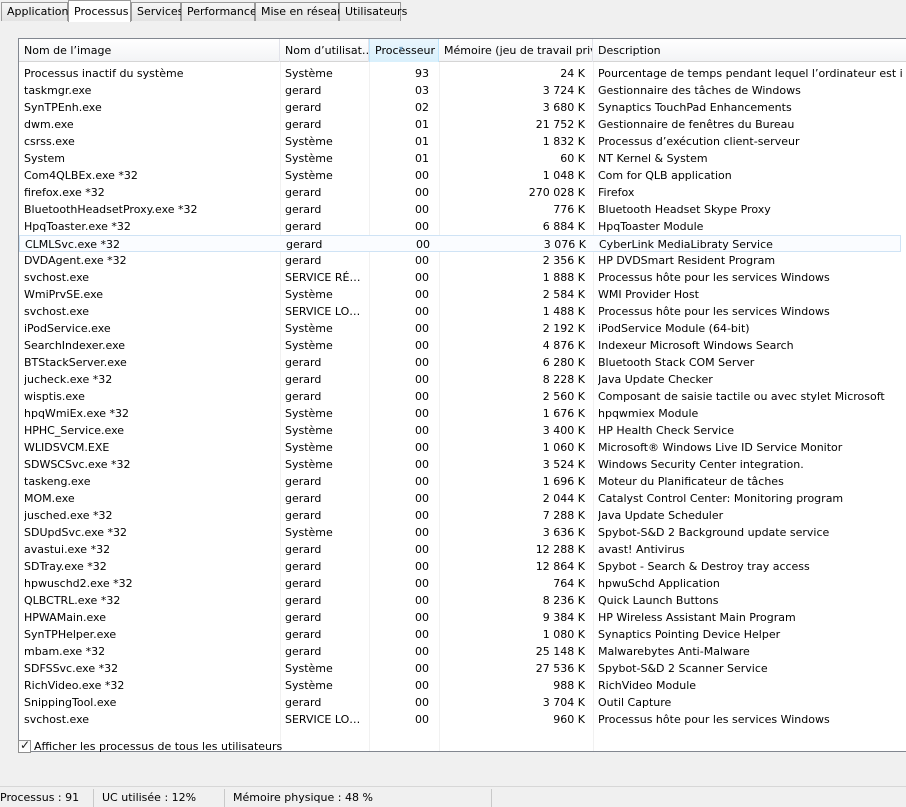 Image resolution: width=906 pixels, height=807 pixels. Describe the element at coordinates (658, 600) in the screenshot. I see `cell-description: Quick Launch Buttons` at that location.